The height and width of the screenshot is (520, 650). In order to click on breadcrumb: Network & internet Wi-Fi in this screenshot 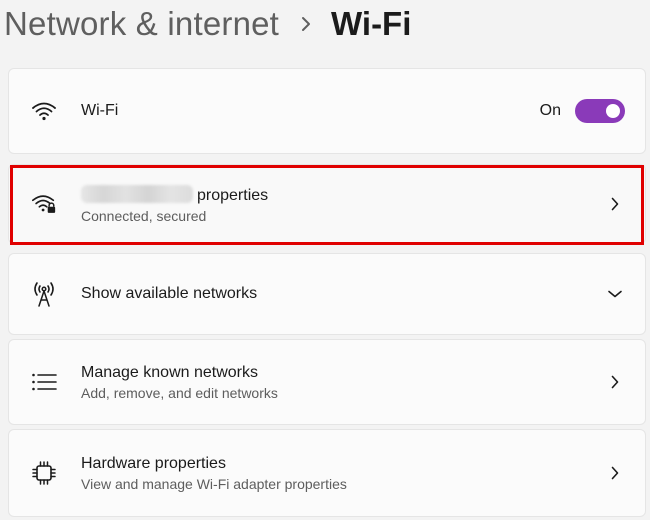, I will do `click(207, 24)`.